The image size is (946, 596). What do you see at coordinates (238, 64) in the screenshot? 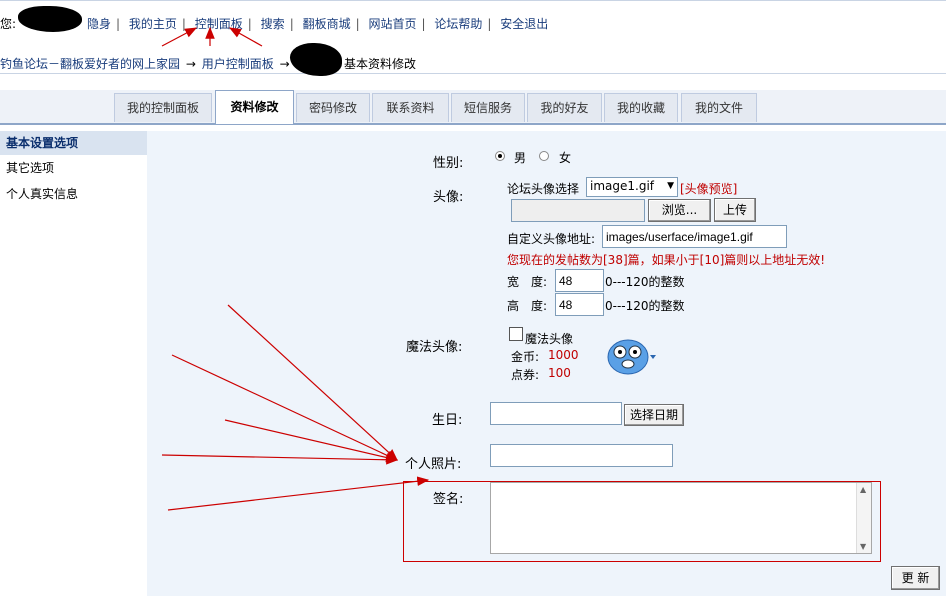
I see `breadcrumb-panel-link: 用户控制面板` at bounding box center [238, 64].